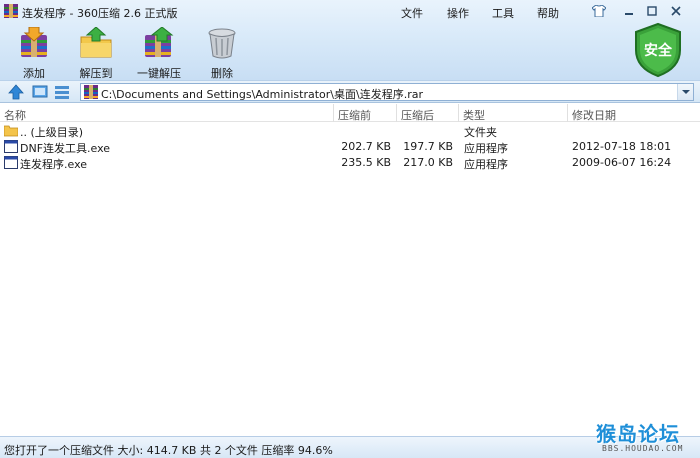 The width and height of the screenshot is (700, 458). I want to click on file-type: 文件夹, so click(480, 132).